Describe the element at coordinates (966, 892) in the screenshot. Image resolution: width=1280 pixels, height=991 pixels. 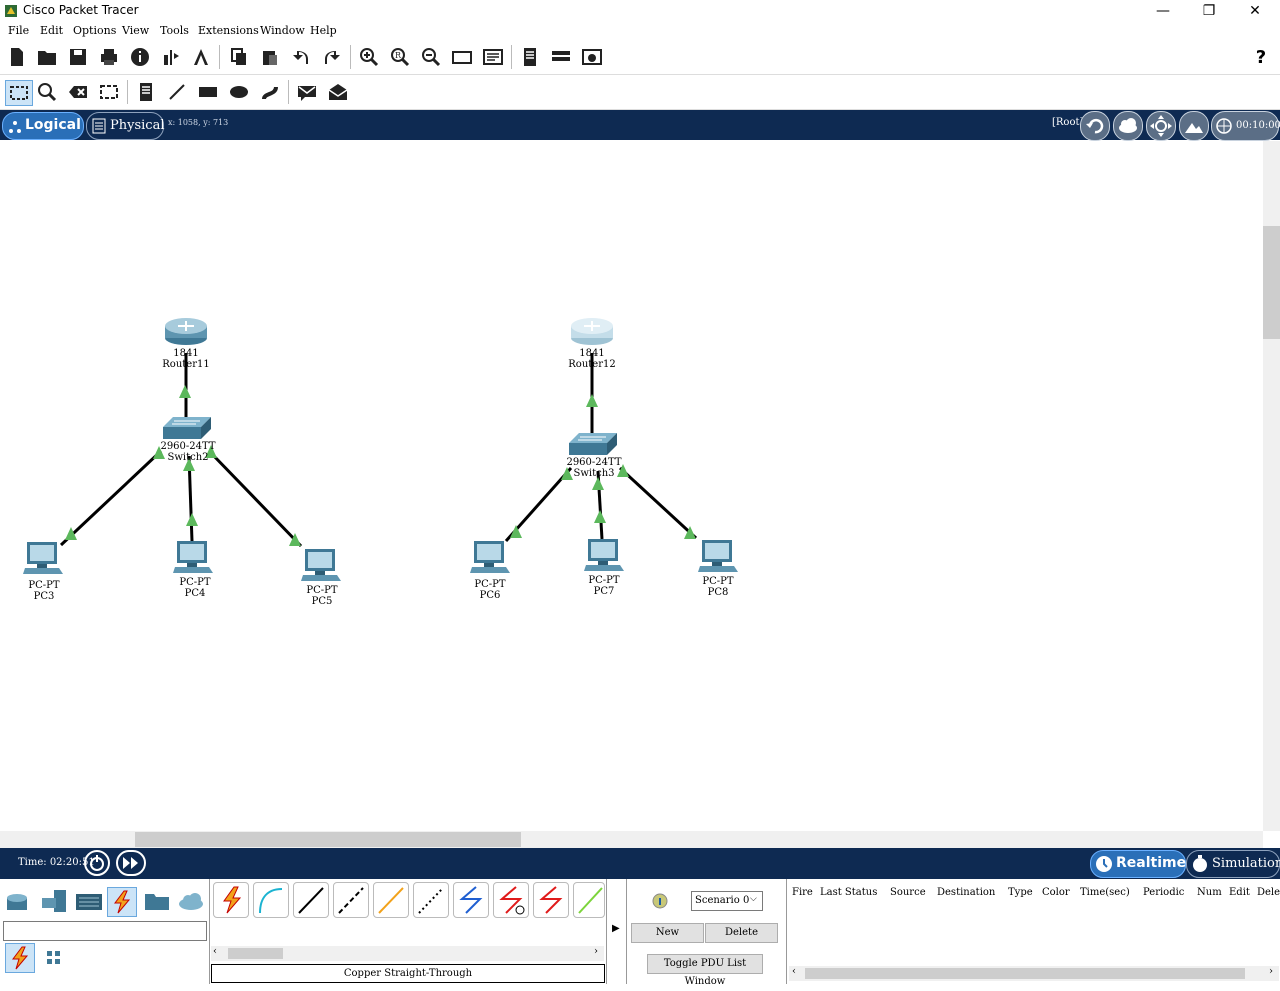
I see `column-header: Destination` at that location.